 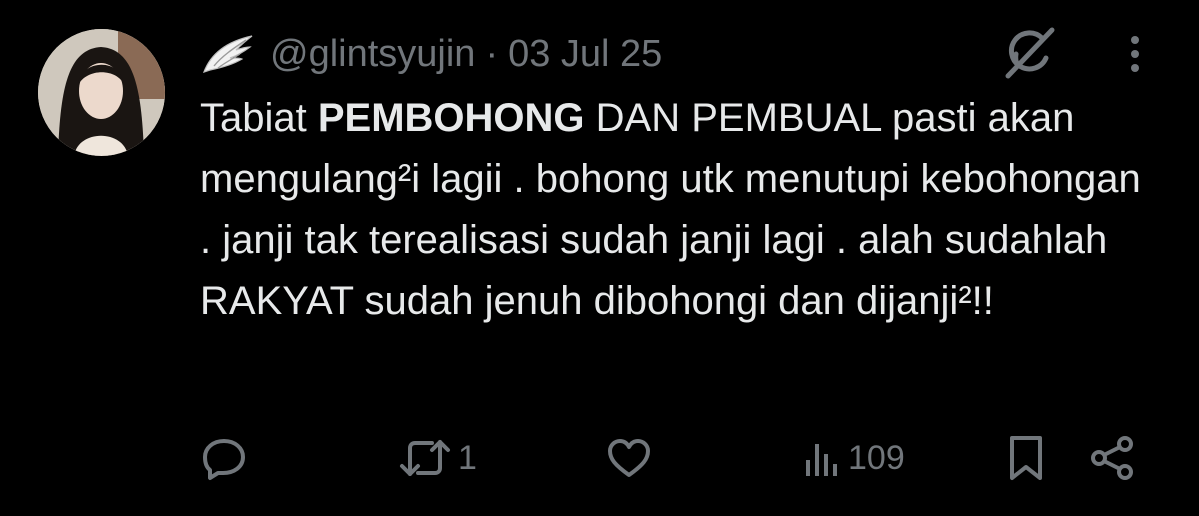 What do you see at coordinates (822, 458) in the screenshot?
I see `views-icon` at bounding box center [822, 458].